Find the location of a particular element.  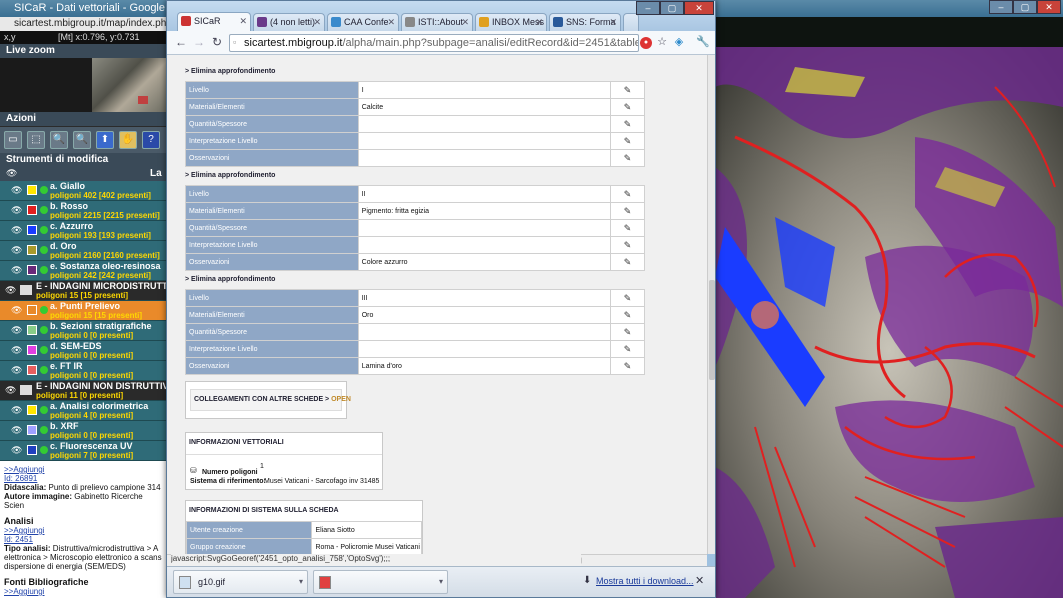

maximize-button: ▢ is located at coordinates (1025, 7).